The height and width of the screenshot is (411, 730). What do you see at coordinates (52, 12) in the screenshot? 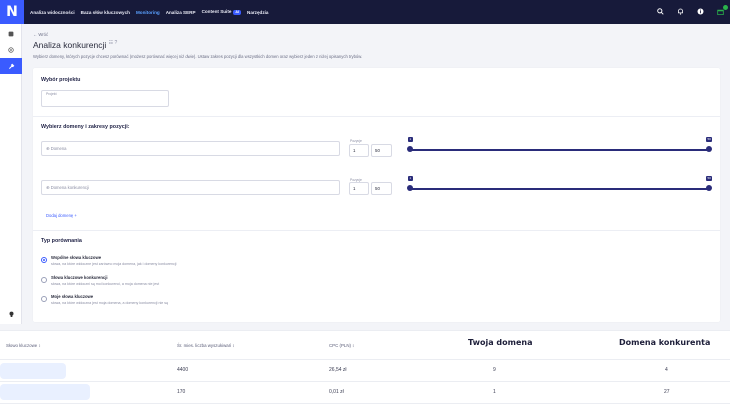
I see `nav-visibility-analysis: Analiza widoczności` at bounding box center [52, 12].